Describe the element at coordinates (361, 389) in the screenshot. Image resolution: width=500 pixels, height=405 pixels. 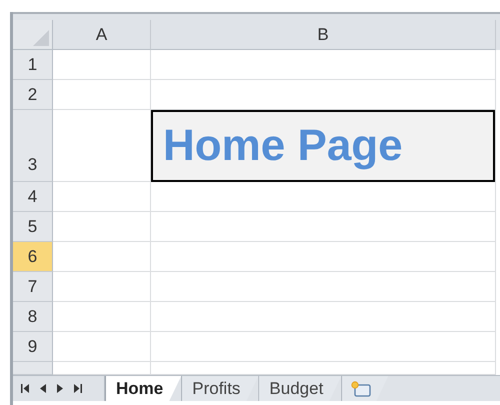
I see `new-sheet-icon` at that location.